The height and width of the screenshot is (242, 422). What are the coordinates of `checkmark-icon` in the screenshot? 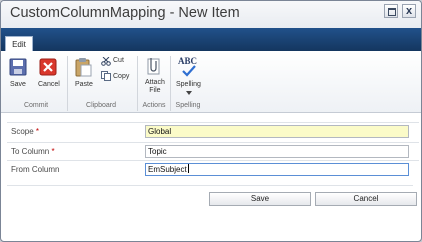 It's located at (189, 71).